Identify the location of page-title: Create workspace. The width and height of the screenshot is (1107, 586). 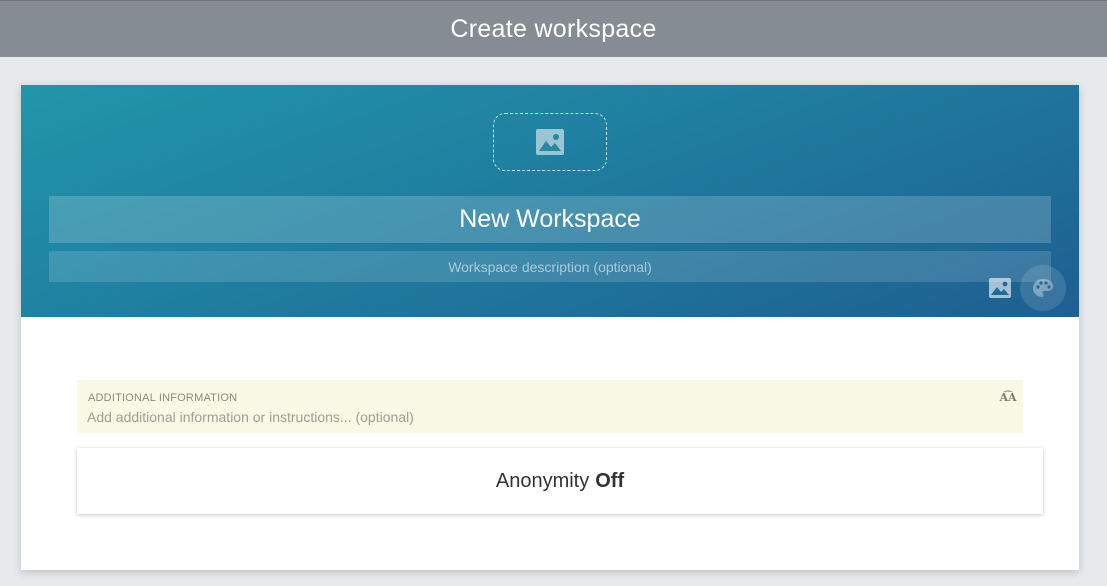
(553, 28).